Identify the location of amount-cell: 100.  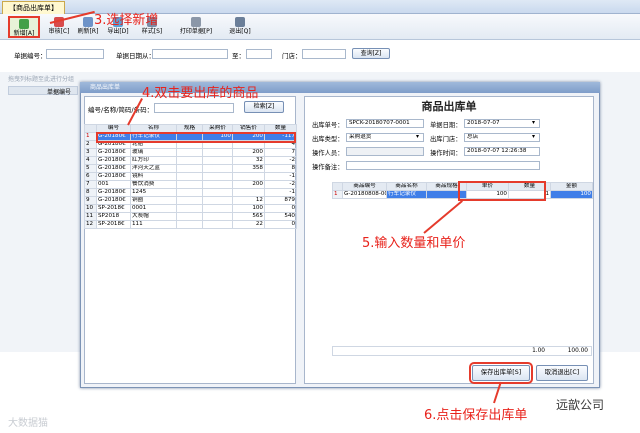
(571, 194).